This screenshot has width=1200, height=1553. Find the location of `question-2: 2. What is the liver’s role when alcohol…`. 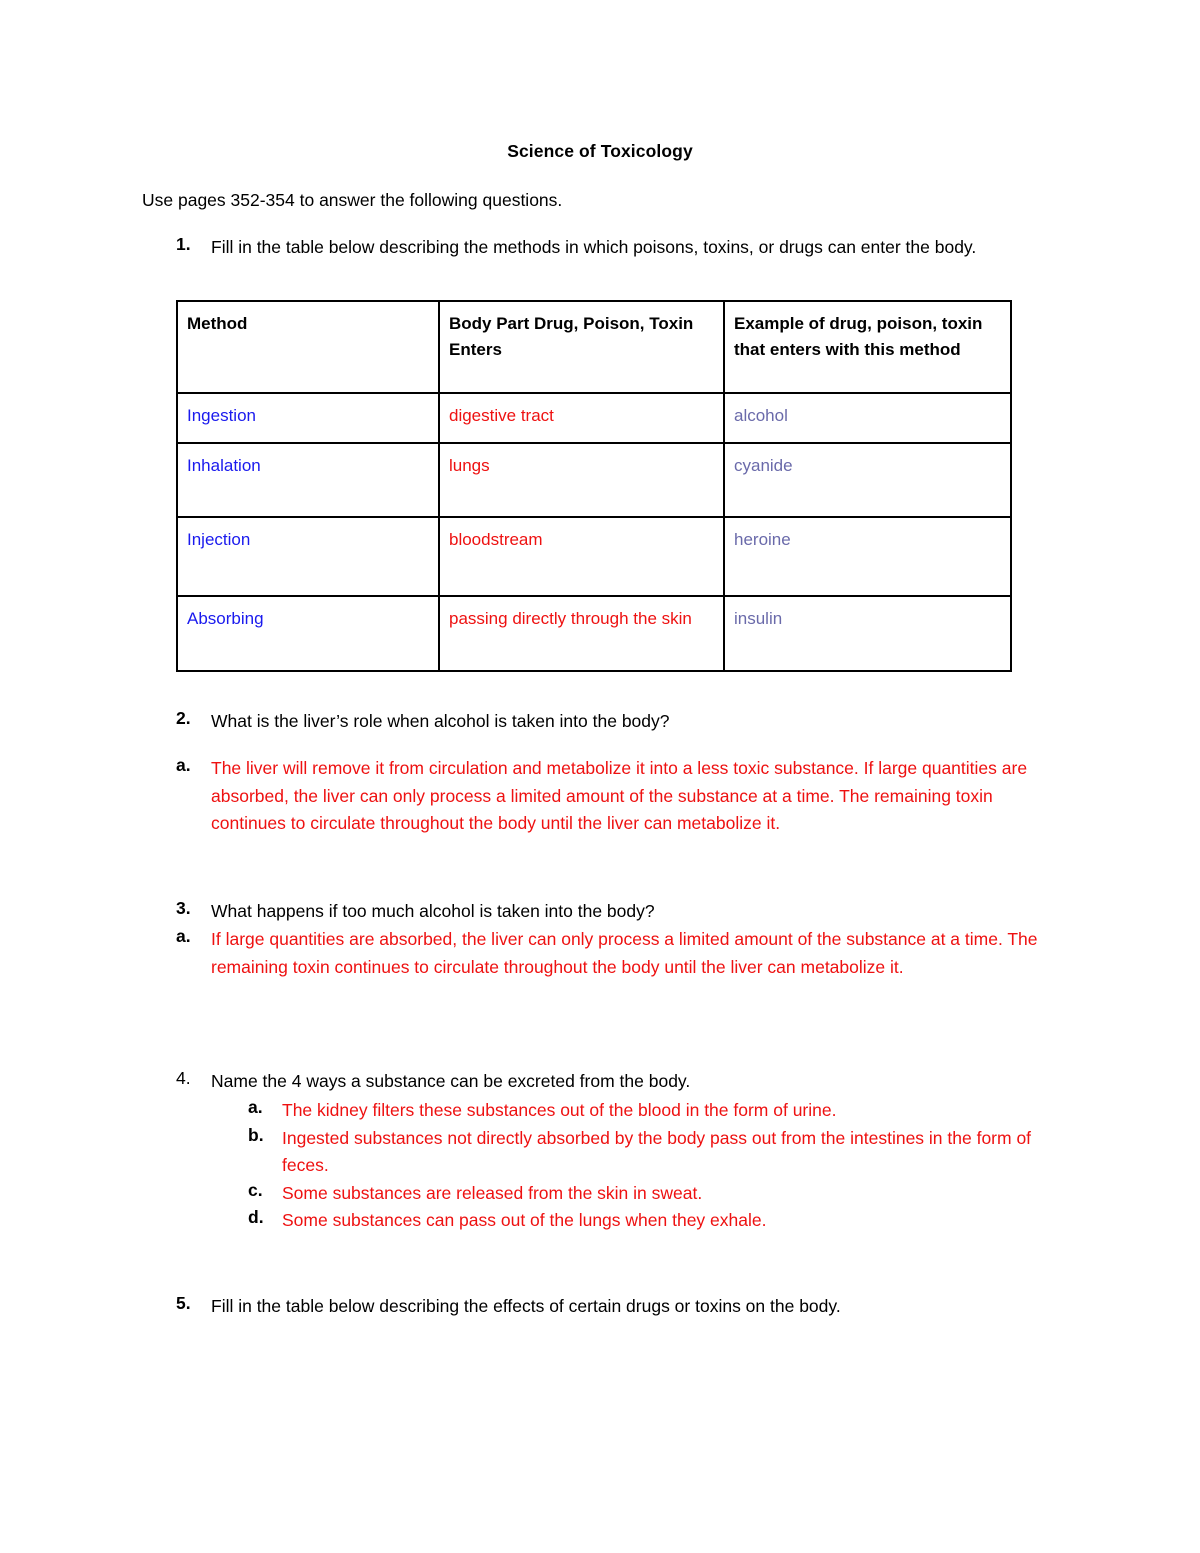

question-2: 2. What is the liver’s role when alcohol… is located at coordinates (606, 722).